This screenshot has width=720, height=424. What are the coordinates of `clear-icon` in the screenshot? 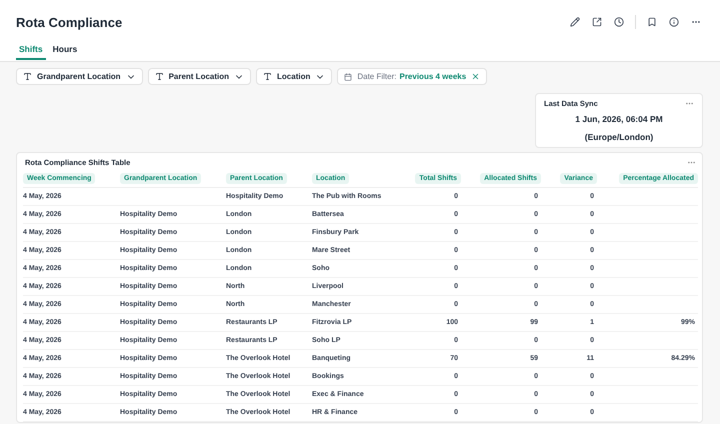 It's located at (475, 76).